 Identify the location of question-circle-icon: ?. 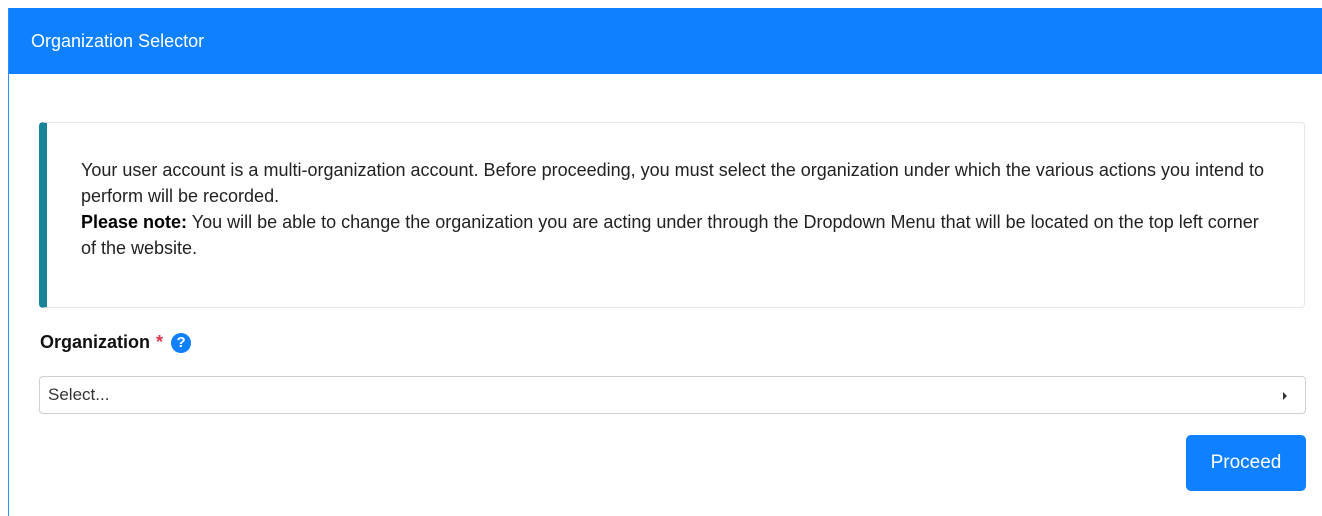
(181, 342).